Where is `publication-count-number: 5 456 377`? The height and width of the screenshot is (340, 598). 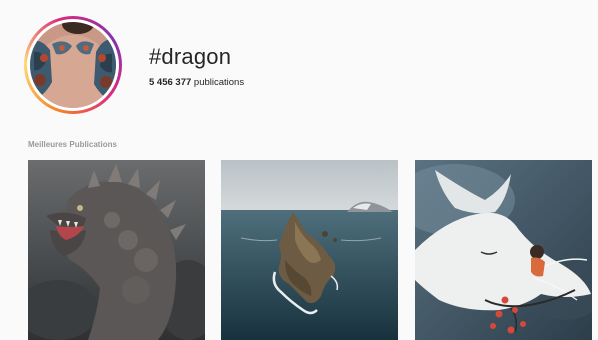 publication-count-number: 5 456 377 is located at coordinates (170, 82).